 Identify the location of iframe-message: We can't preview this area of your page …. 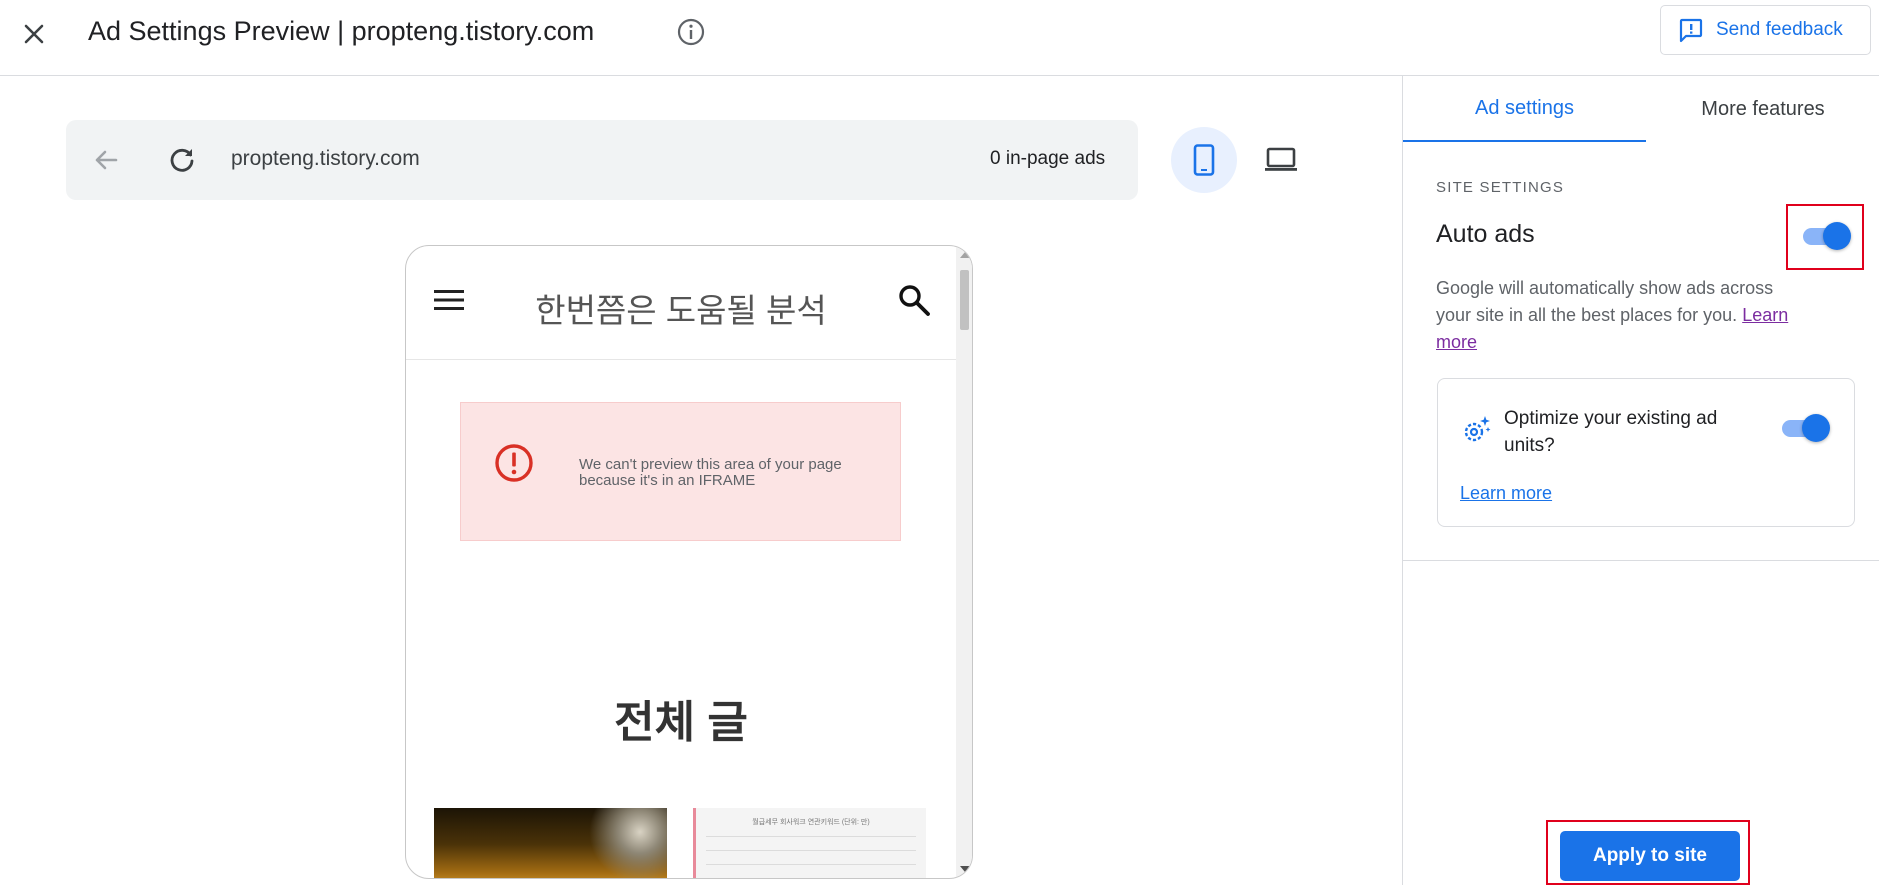
(710, 472).